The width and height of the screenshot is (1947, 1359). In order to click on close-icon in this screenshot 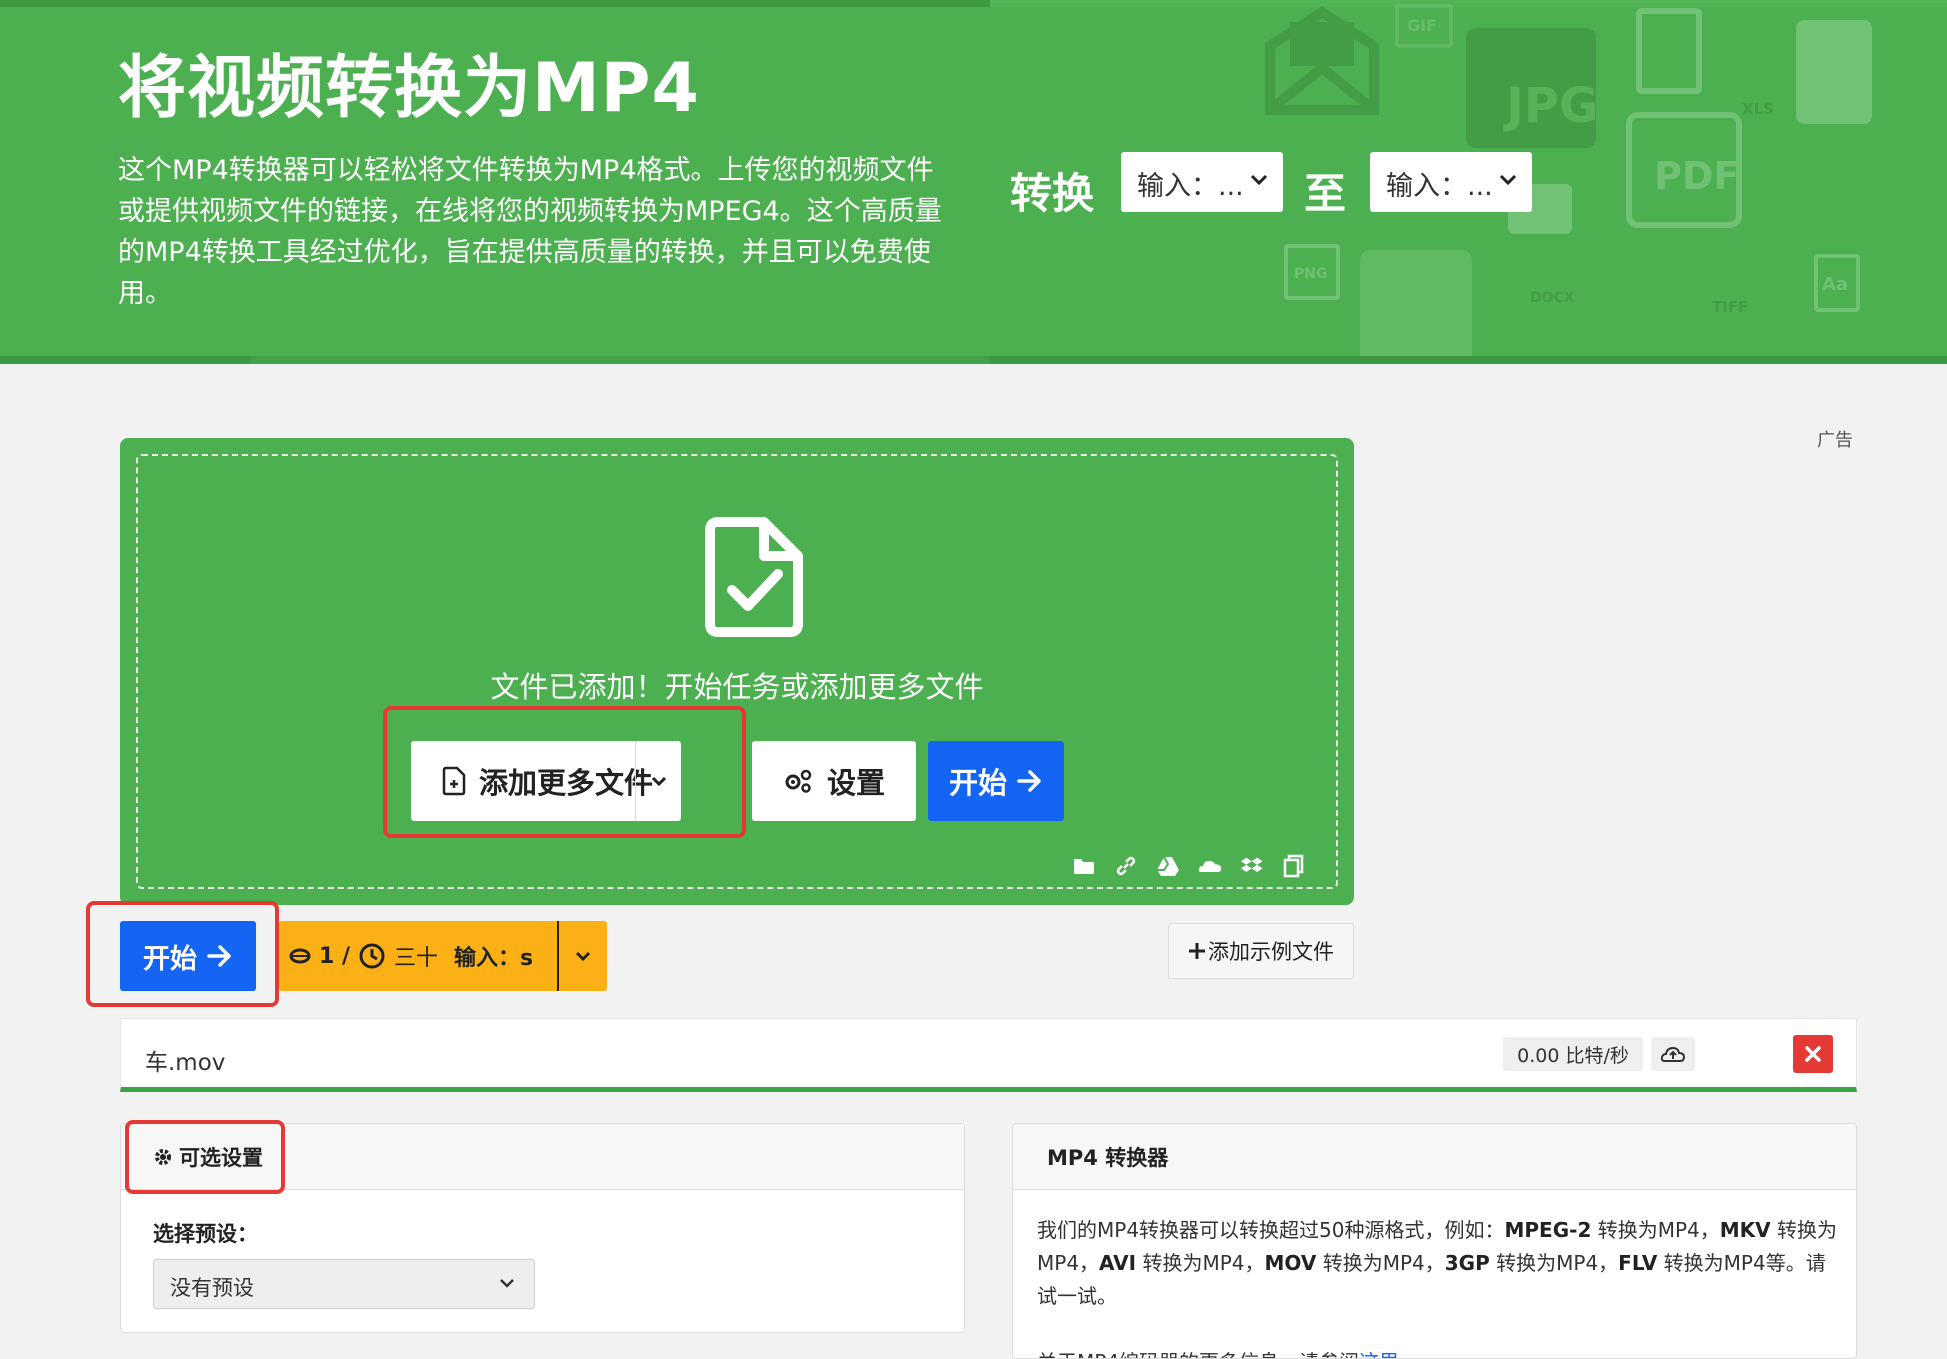, I will do `click(1813, 1054)`.